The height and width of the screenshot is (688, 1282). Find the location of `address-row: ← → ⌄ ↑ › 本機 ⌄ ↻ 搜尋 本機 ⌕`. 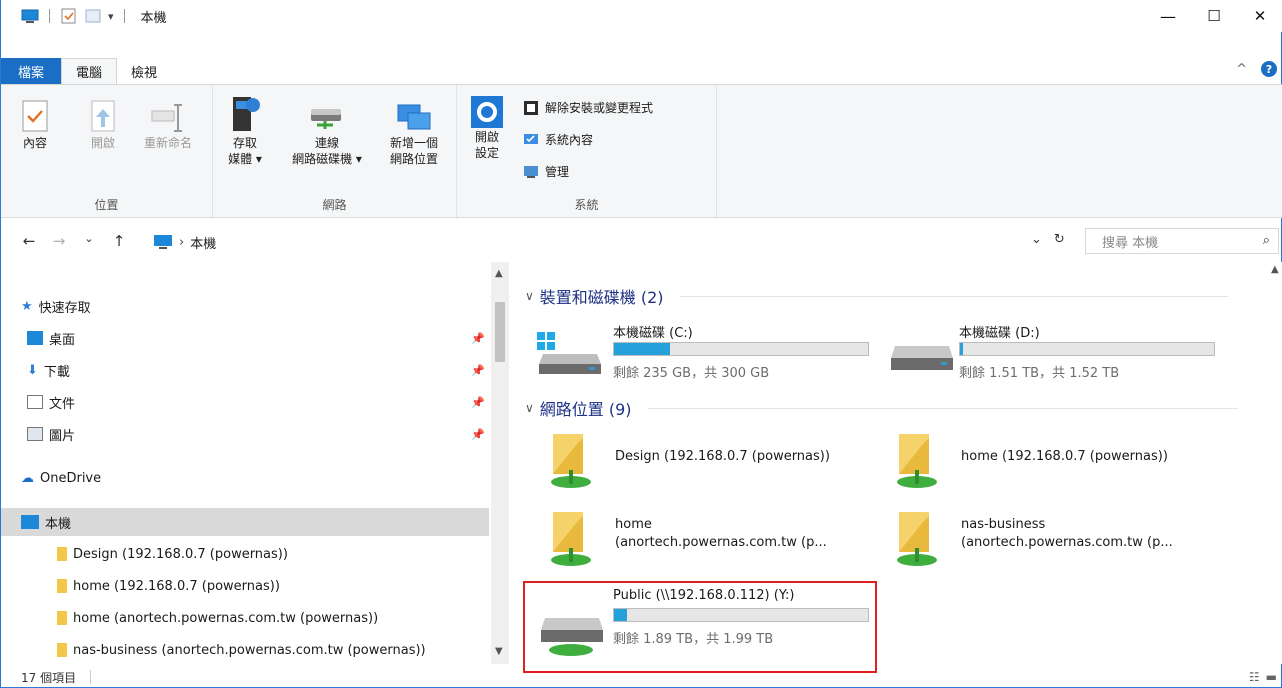

address-row: ← → ⌄ ↑ › 本機 ⌄ ↻ 搜尋 本機 ⌕ is located at coordinates (641, 242).